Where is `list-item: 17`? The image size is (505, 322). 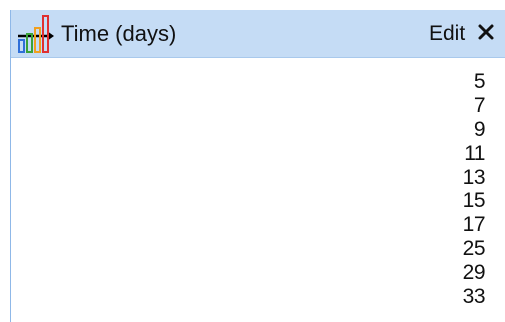 list-item: 17 is located at coordinates (474, 225).